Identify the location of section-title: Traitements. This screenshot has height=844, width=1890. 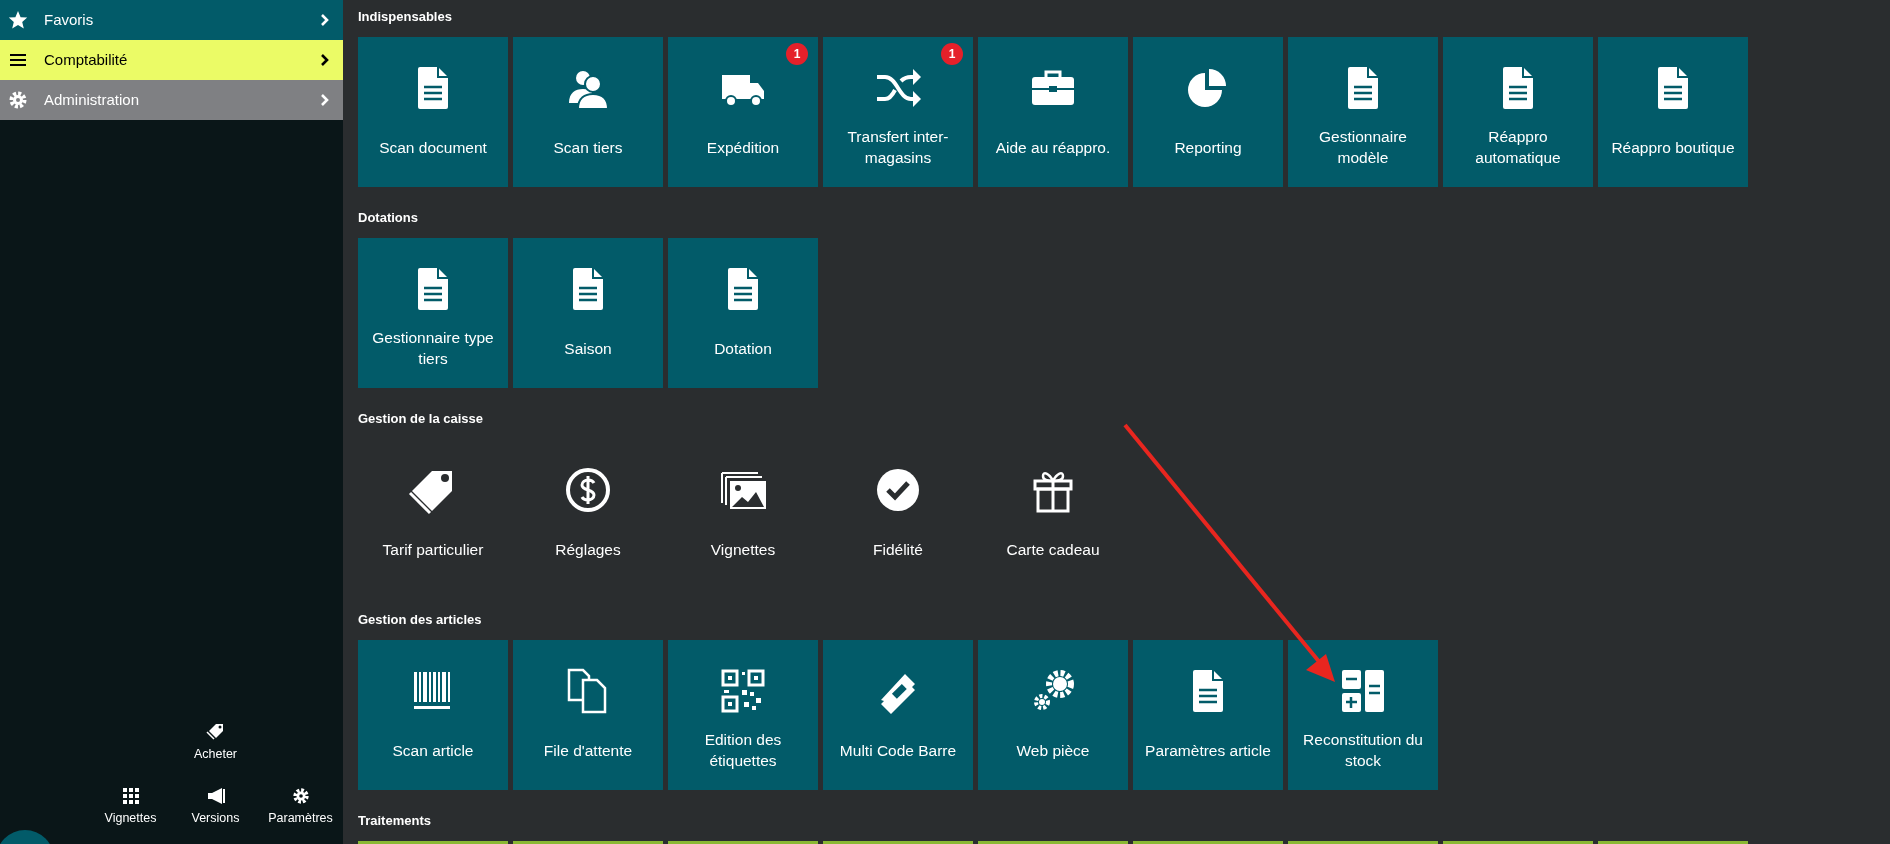
(395, 821).